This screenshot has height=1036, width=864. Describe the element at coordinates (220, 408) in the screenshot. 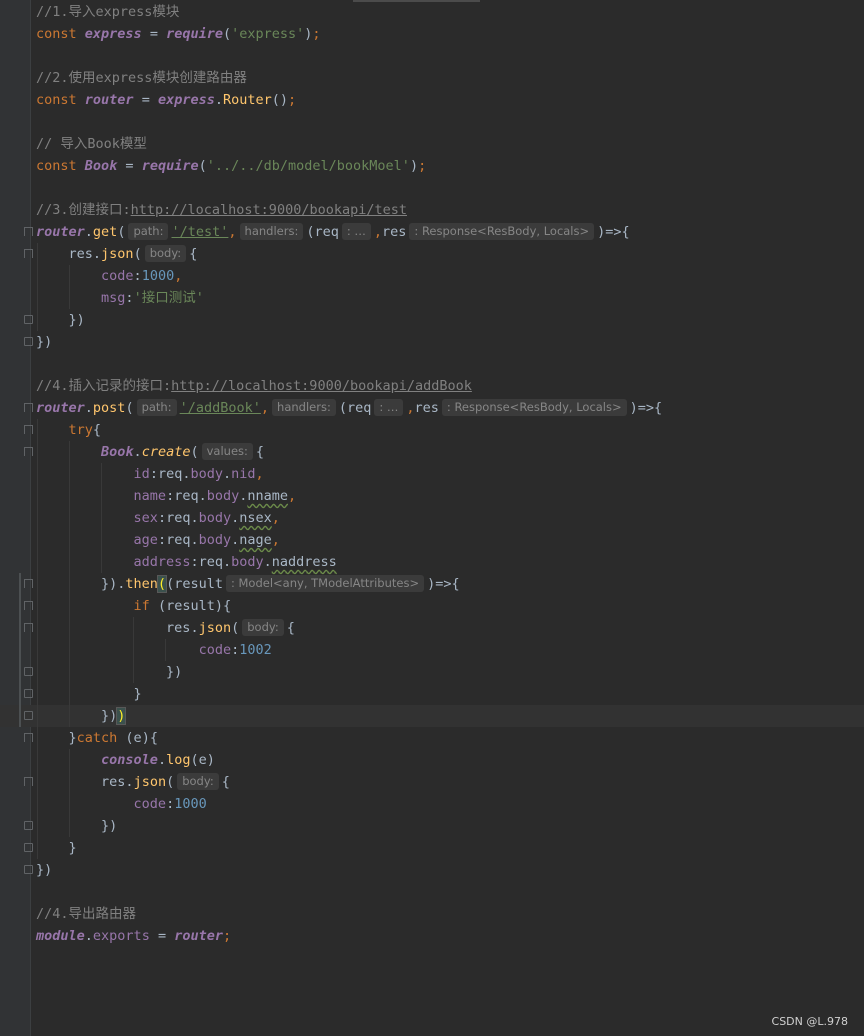

I see `route-path: '/addBook'` at that location.